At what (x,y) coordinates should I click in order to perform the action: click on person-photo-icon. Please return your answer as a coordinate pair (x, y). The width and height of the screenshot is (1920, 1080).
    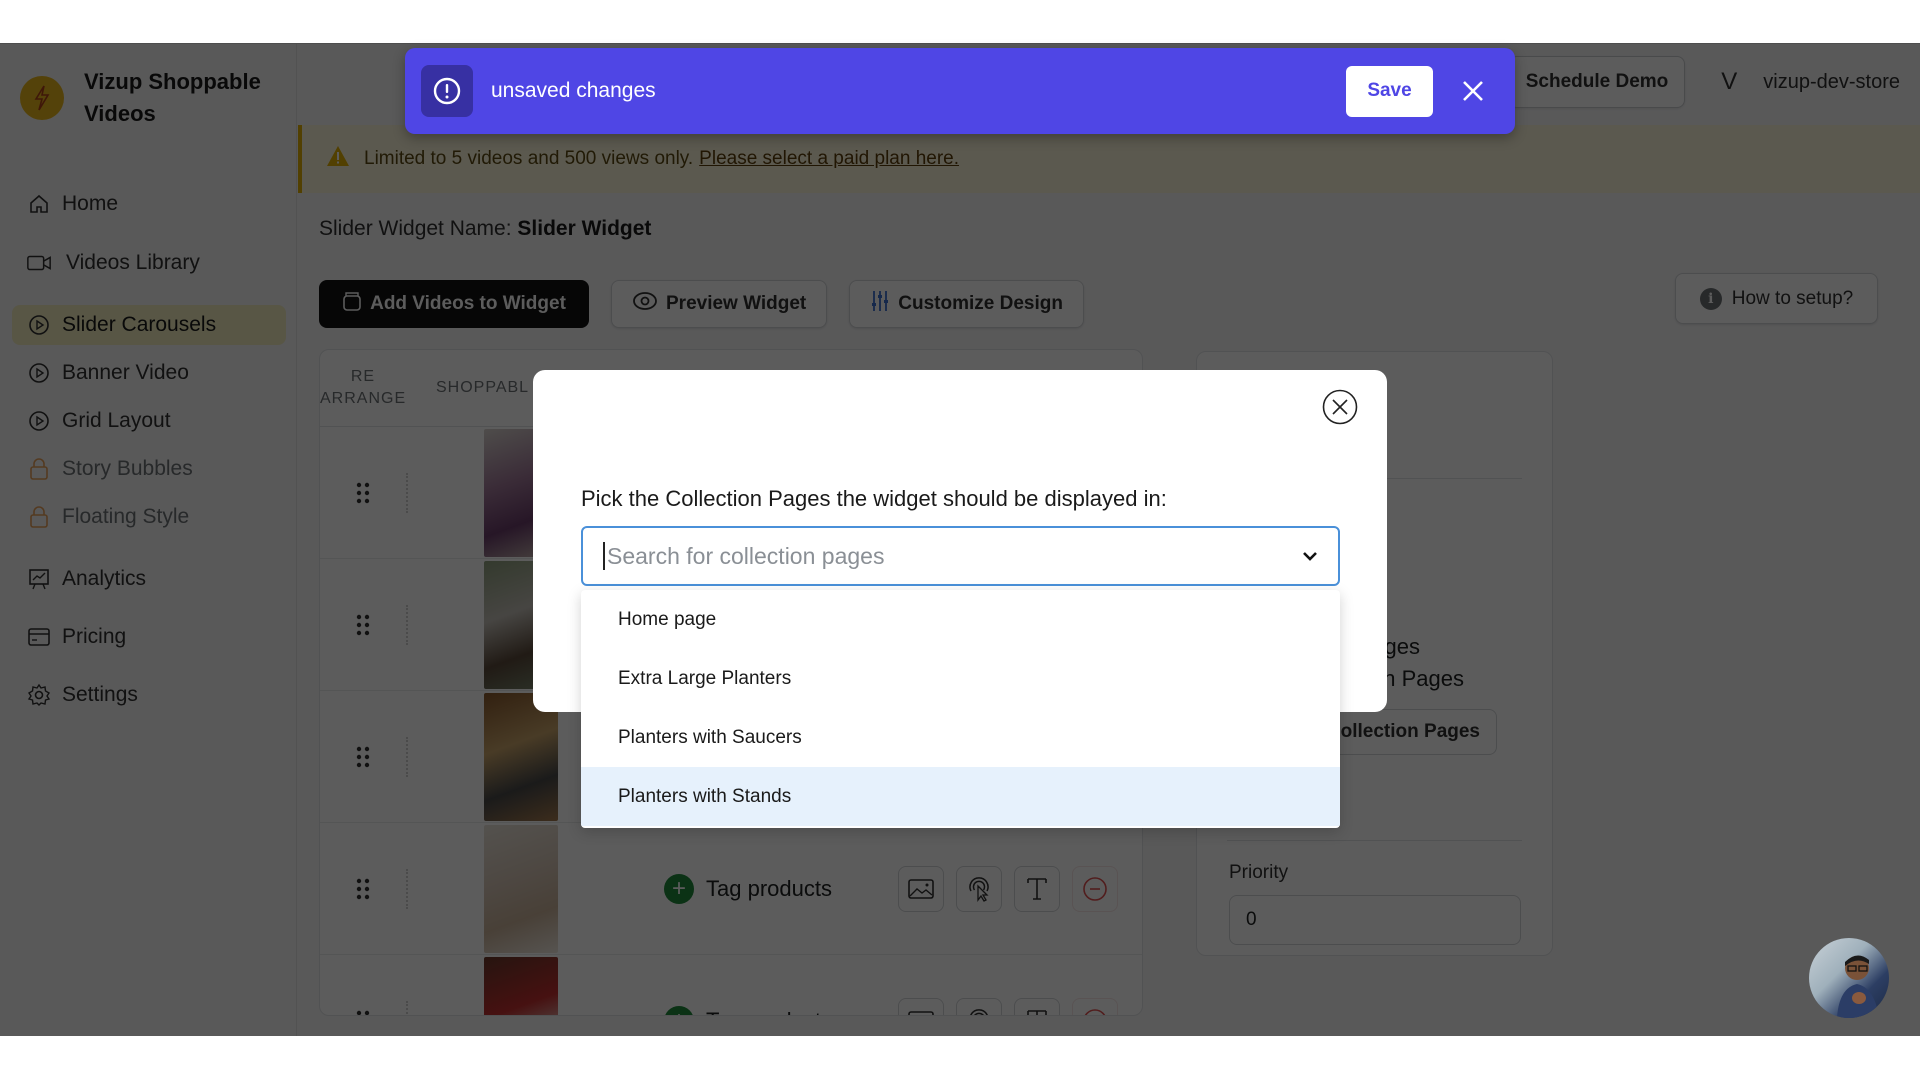
    Looking at the image, I should click on (1858, 986).